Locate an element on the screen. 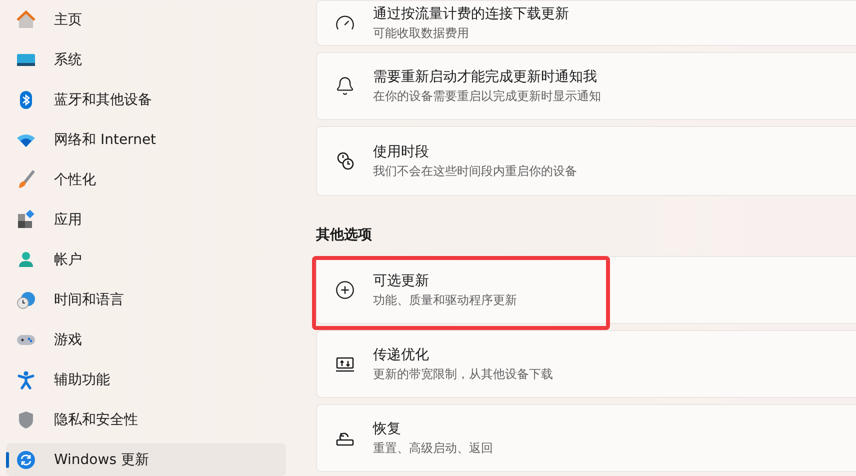 Image resolution: width=856 pixels, height=476 pixels. sidebar-item: 隐私和安全性 is located at coordinates (146, 420).